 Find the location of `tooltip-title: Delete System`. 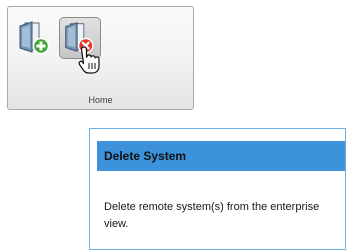

tooltip-title: Delete System is located at coordinates (221, 156).